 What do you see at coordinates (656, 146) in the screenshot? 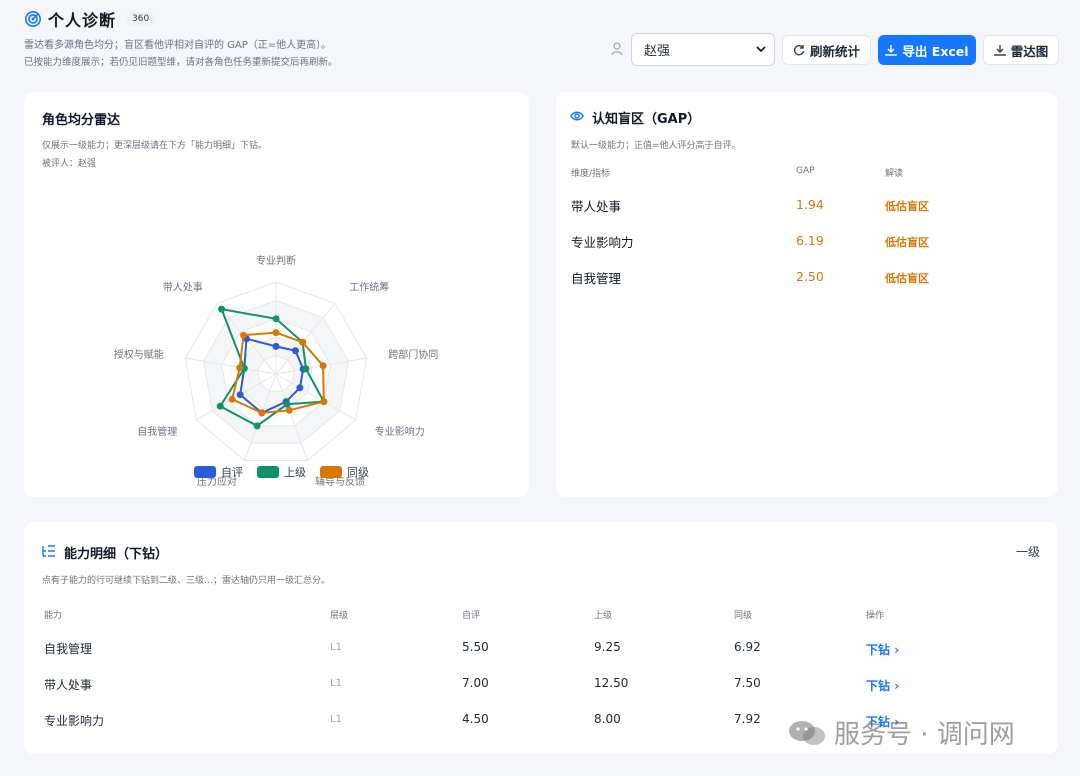
I see `gap-card-note: 默认一级能力；正值=他人评分高于自评。` at bounding box center [656, 146].